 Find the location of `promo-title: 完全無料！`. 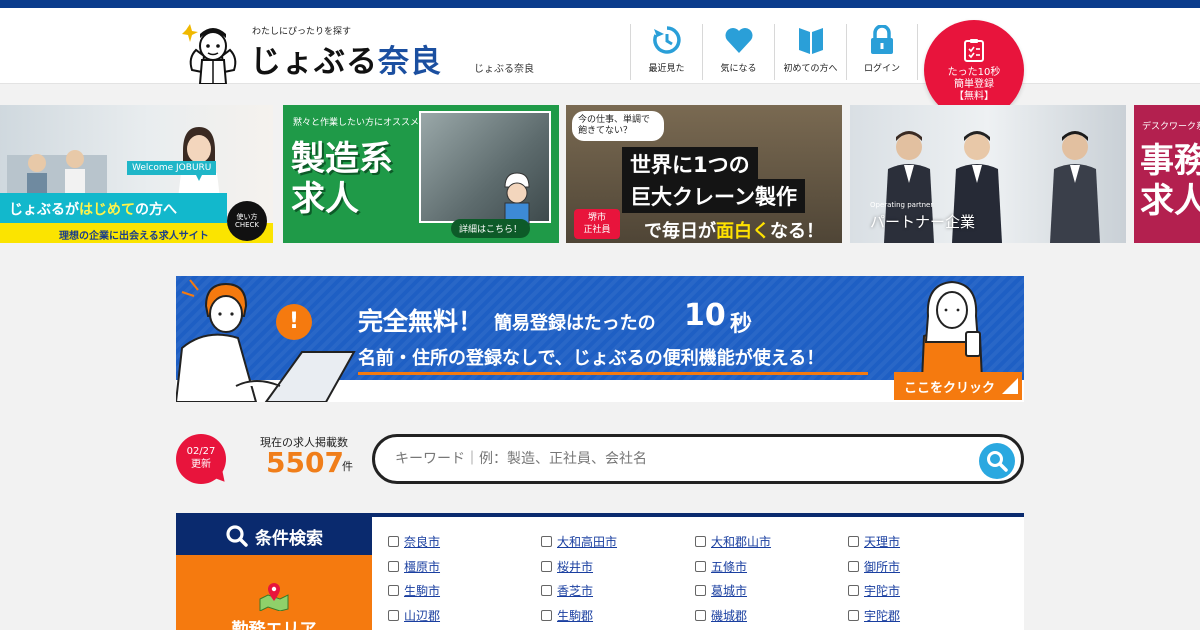

promo-title: 完全無料！ is located at coordinates (421, 321).